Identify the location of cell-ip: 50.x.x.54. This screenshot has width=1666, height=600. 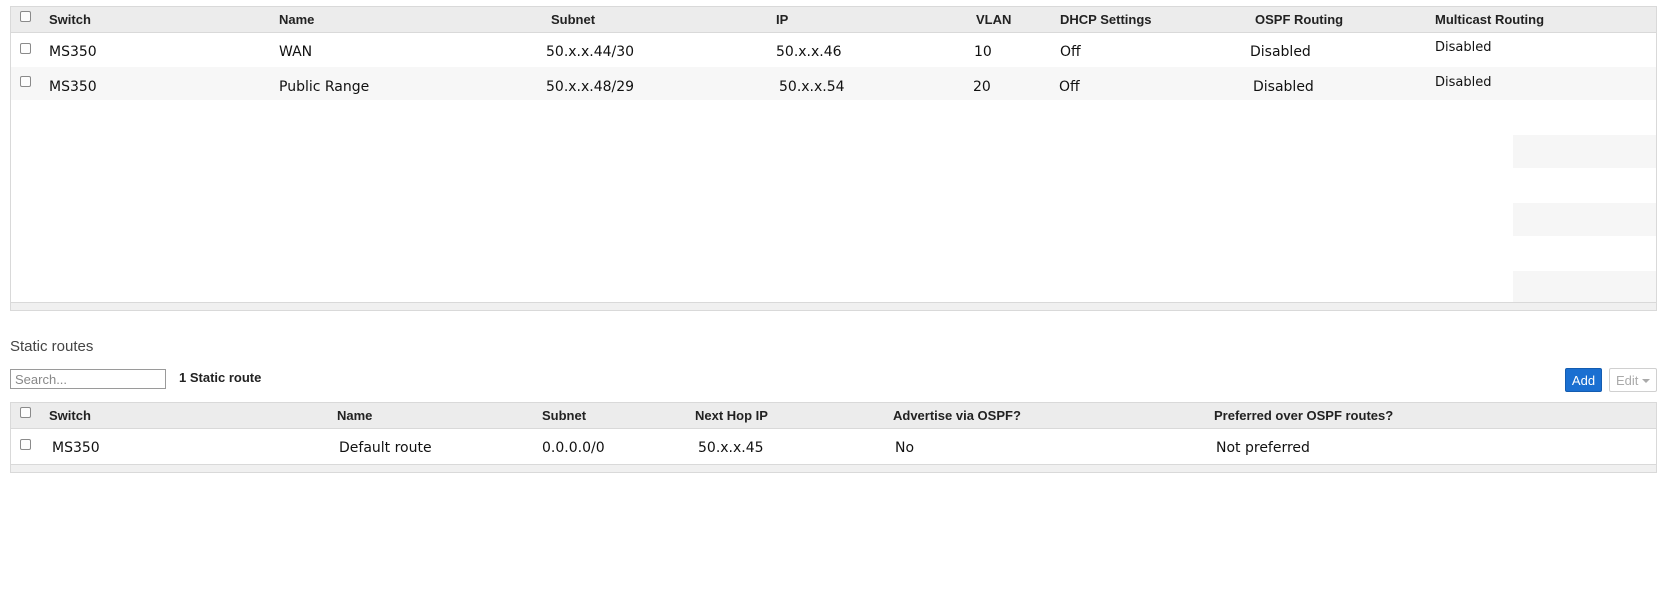
(812, 87).